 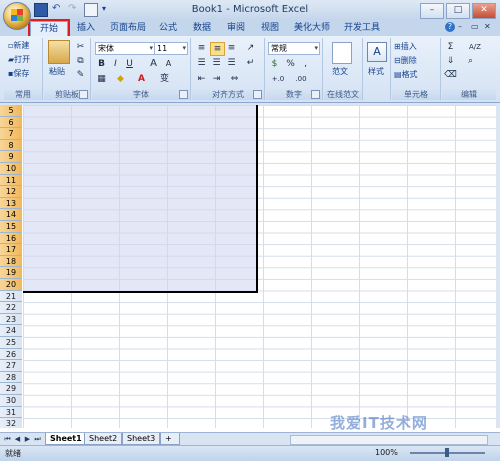 What do you see at coordinates (7, 439) in the screenshot?
I see `first-sheet-icon: ⏮` at bounding box center [7, 439].